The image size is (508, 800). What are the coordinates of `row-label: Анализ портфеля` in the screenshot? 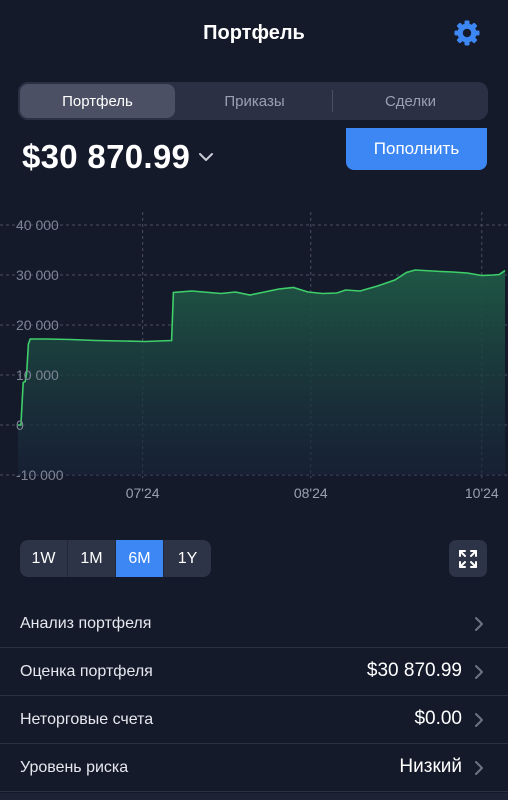 It's located at (86, 623).